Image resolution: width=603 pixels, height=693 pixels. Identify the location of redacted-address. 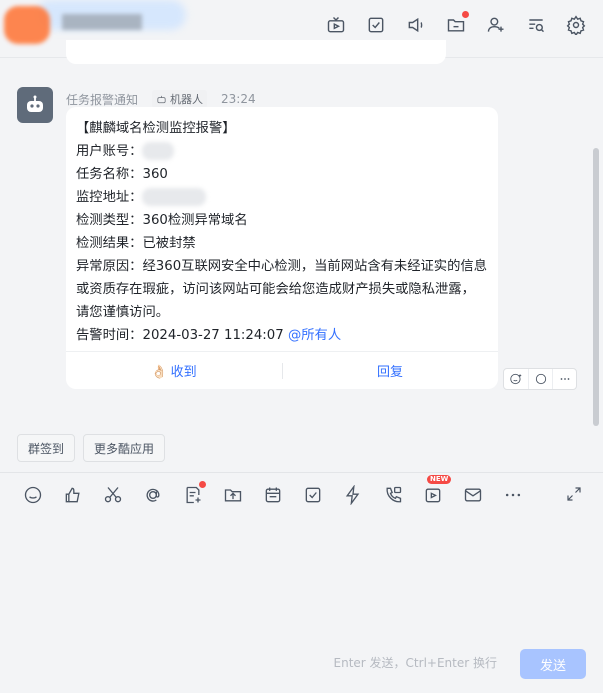
(174, 197).